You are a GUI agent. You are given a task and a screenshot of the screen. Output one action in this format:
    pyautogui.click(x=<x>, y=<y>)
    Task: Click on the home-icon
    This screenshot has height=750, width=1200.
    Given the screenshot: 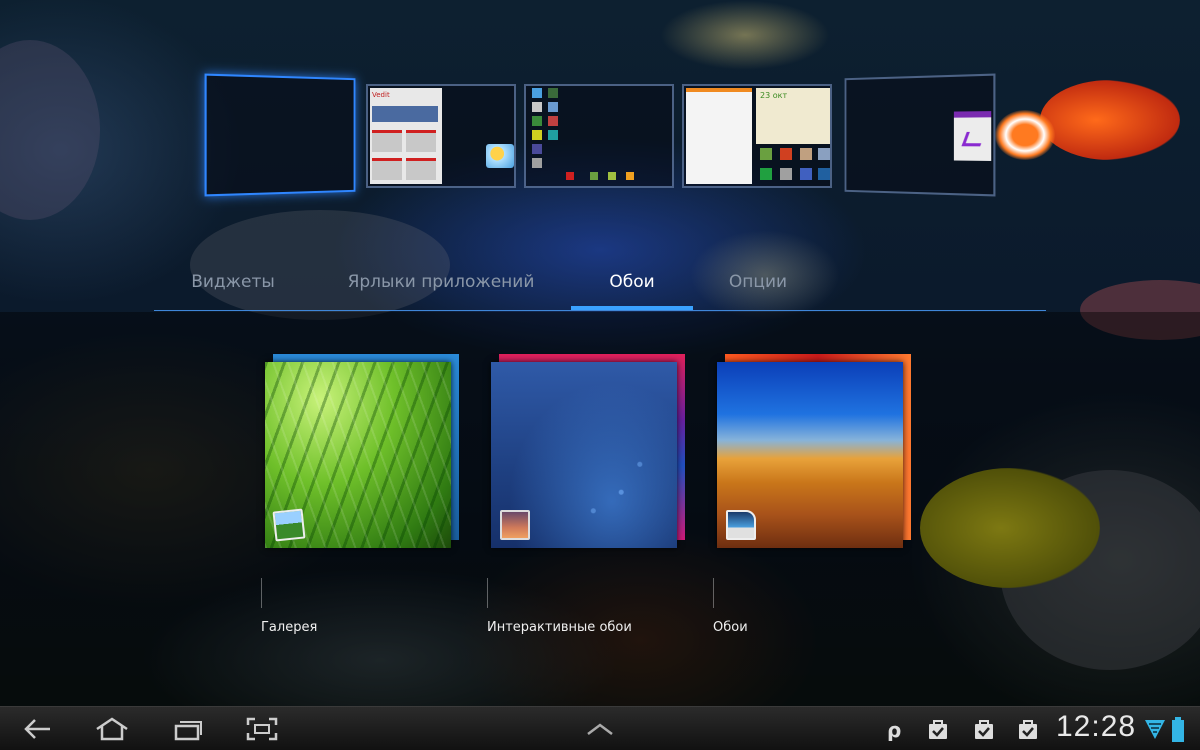 What is the action you would take?
    pyautogui.click(x=112, y=729)
    